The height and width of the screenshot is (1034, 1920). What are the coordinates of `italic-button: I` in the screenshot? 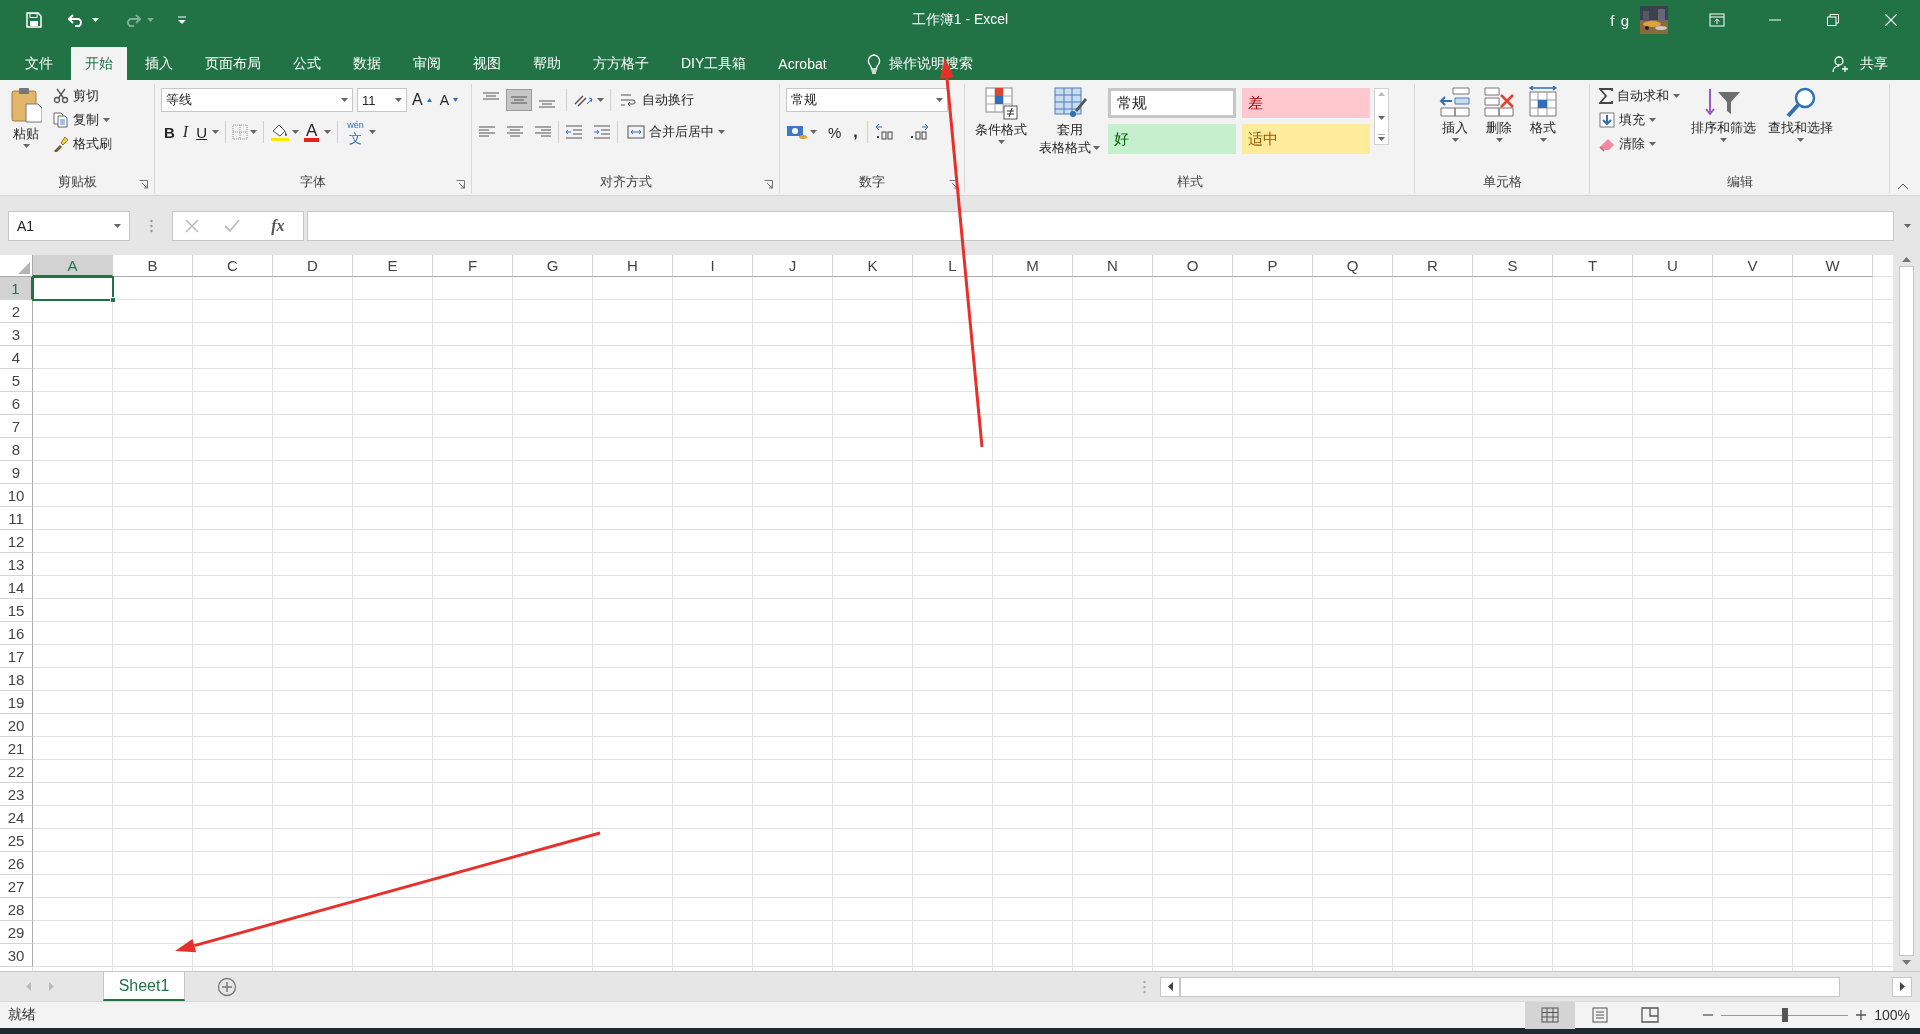 It's located at (185, 132).